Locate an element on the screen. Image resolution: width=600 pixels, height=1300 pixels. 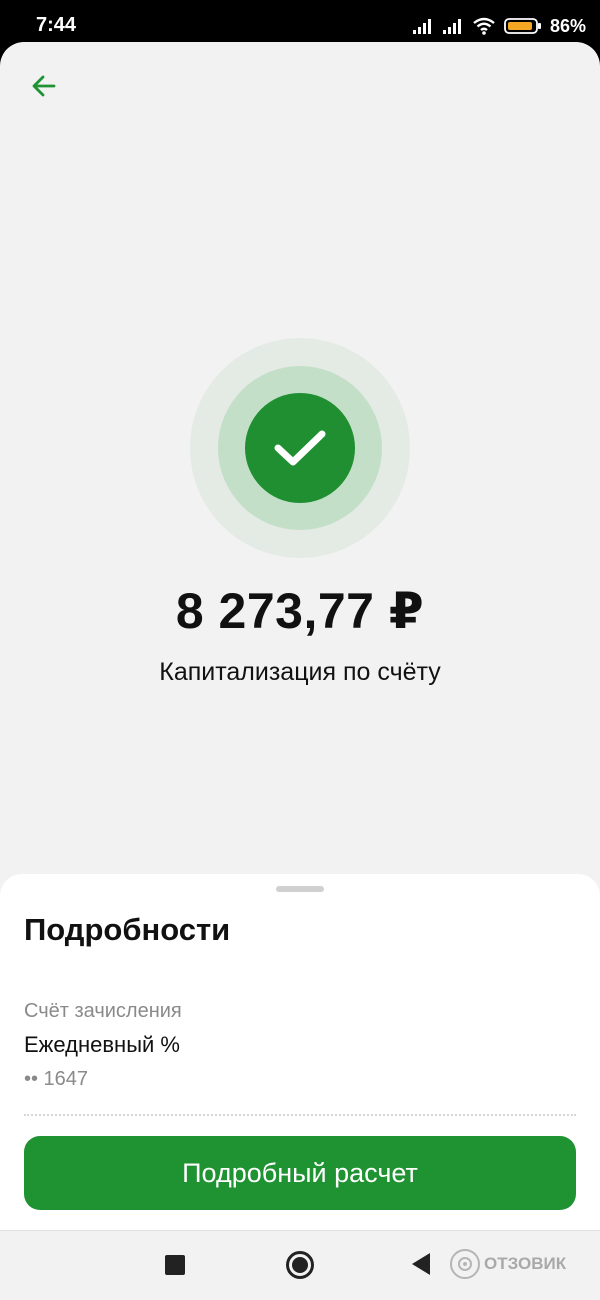
success-circle is located at coordinates (300, 448).